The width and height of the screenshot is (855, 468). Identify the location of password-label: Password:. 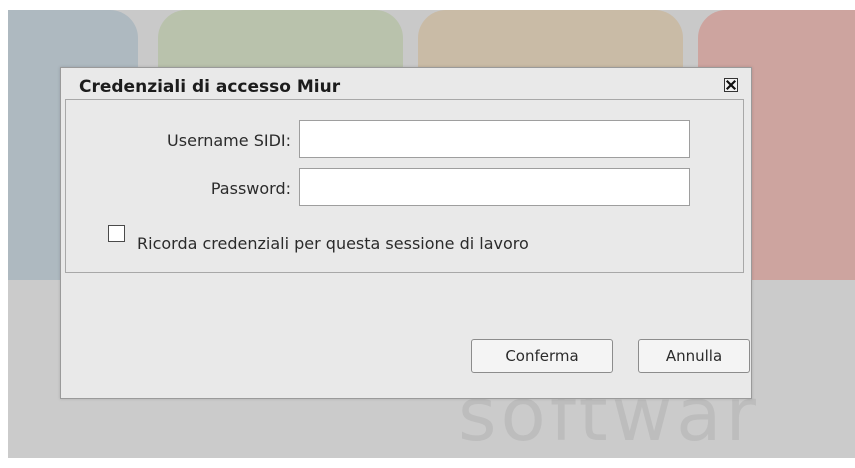
(250, 188).